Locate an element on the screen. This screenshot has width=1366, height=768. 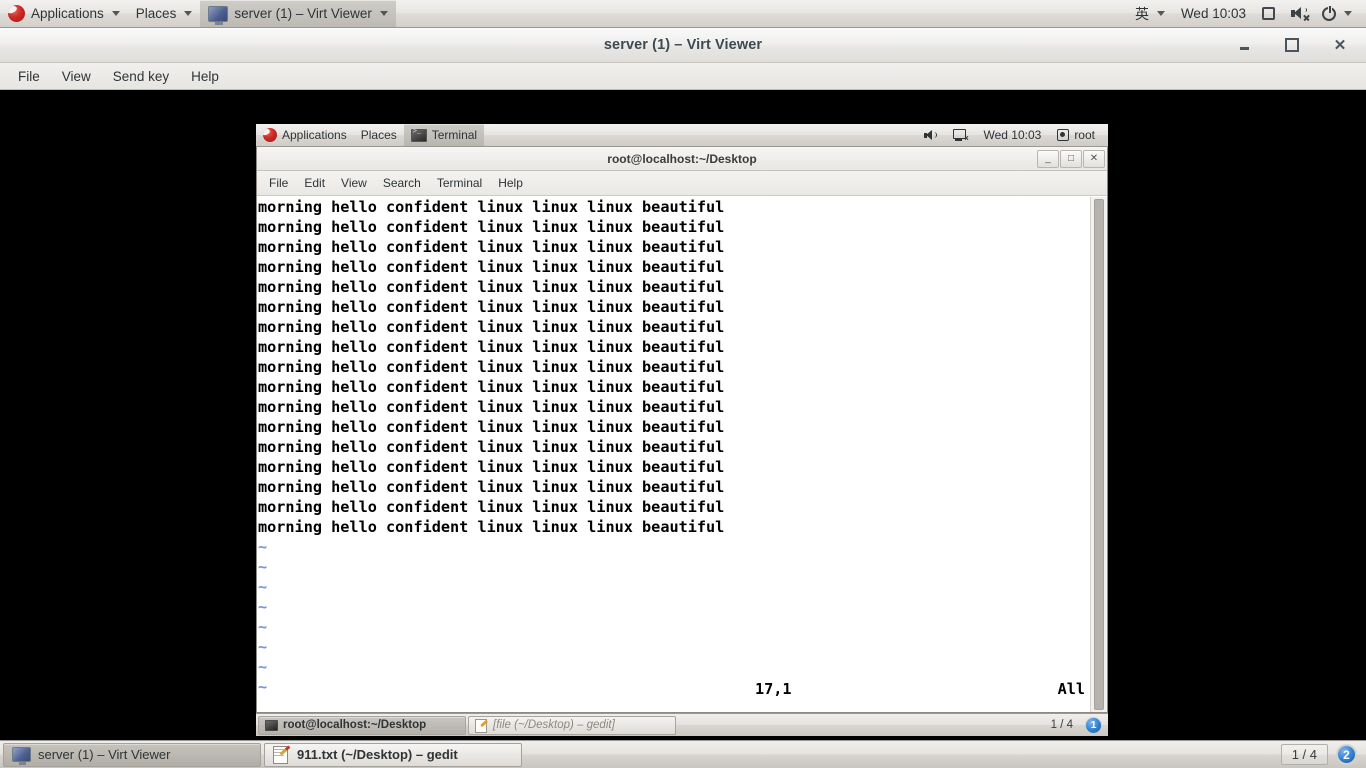
host-task-virt-viewer-label: server (1) – Virt Viewer is located at coordinates (104, 754).